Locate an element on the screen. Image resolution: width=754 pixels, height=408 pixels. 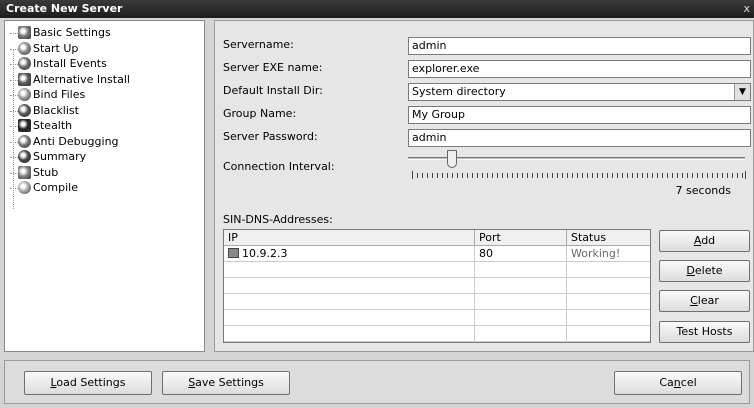
load-settings-button: Load Settings is located at coordinates (88, 383).